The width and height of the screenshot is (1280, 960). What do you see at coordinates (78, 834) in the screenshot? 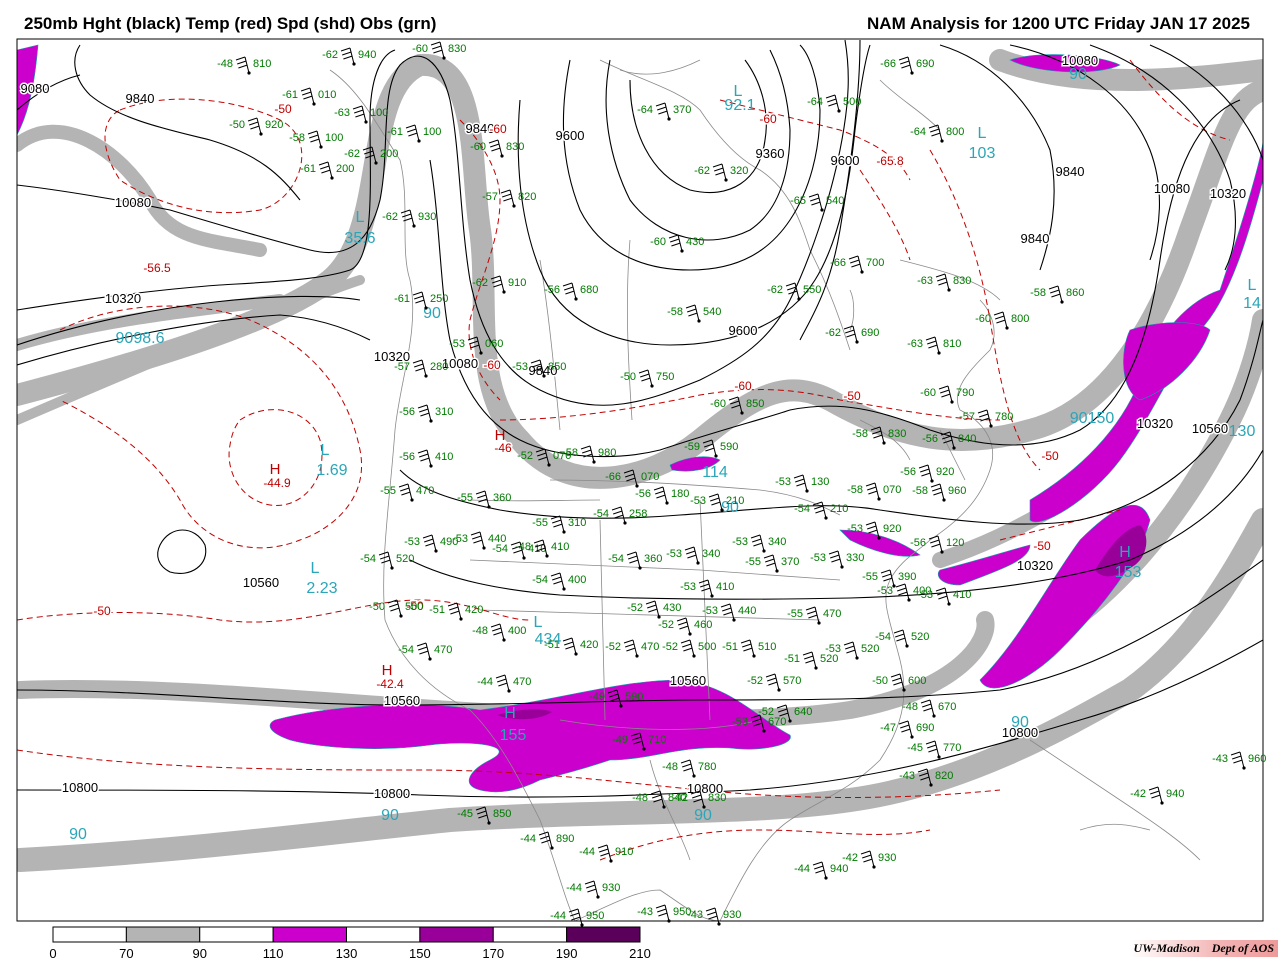
I see `speed-label: 90` at bounding box center [78, 834].